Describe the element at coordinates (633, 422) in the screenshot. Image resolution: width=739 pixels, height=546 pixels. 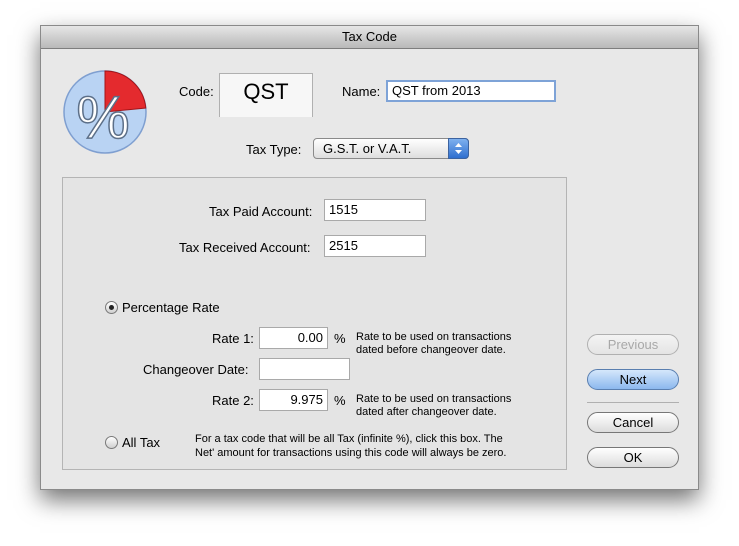
I see `cancel-button: Cancel` at that location.